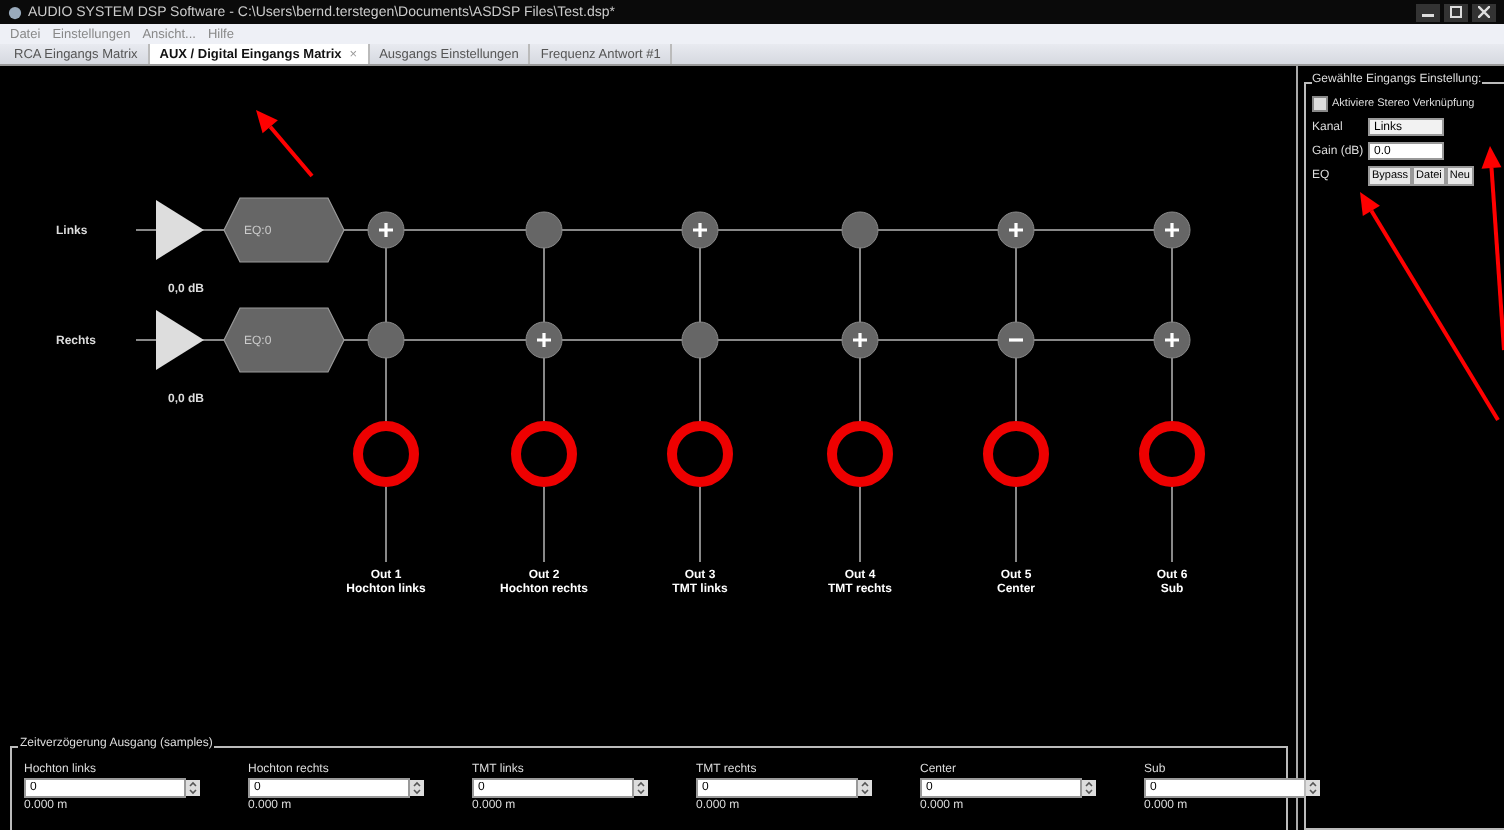 The width and height of the screenshot is (1504, 830). I want to click on maximize-button, so click(1456, 12).